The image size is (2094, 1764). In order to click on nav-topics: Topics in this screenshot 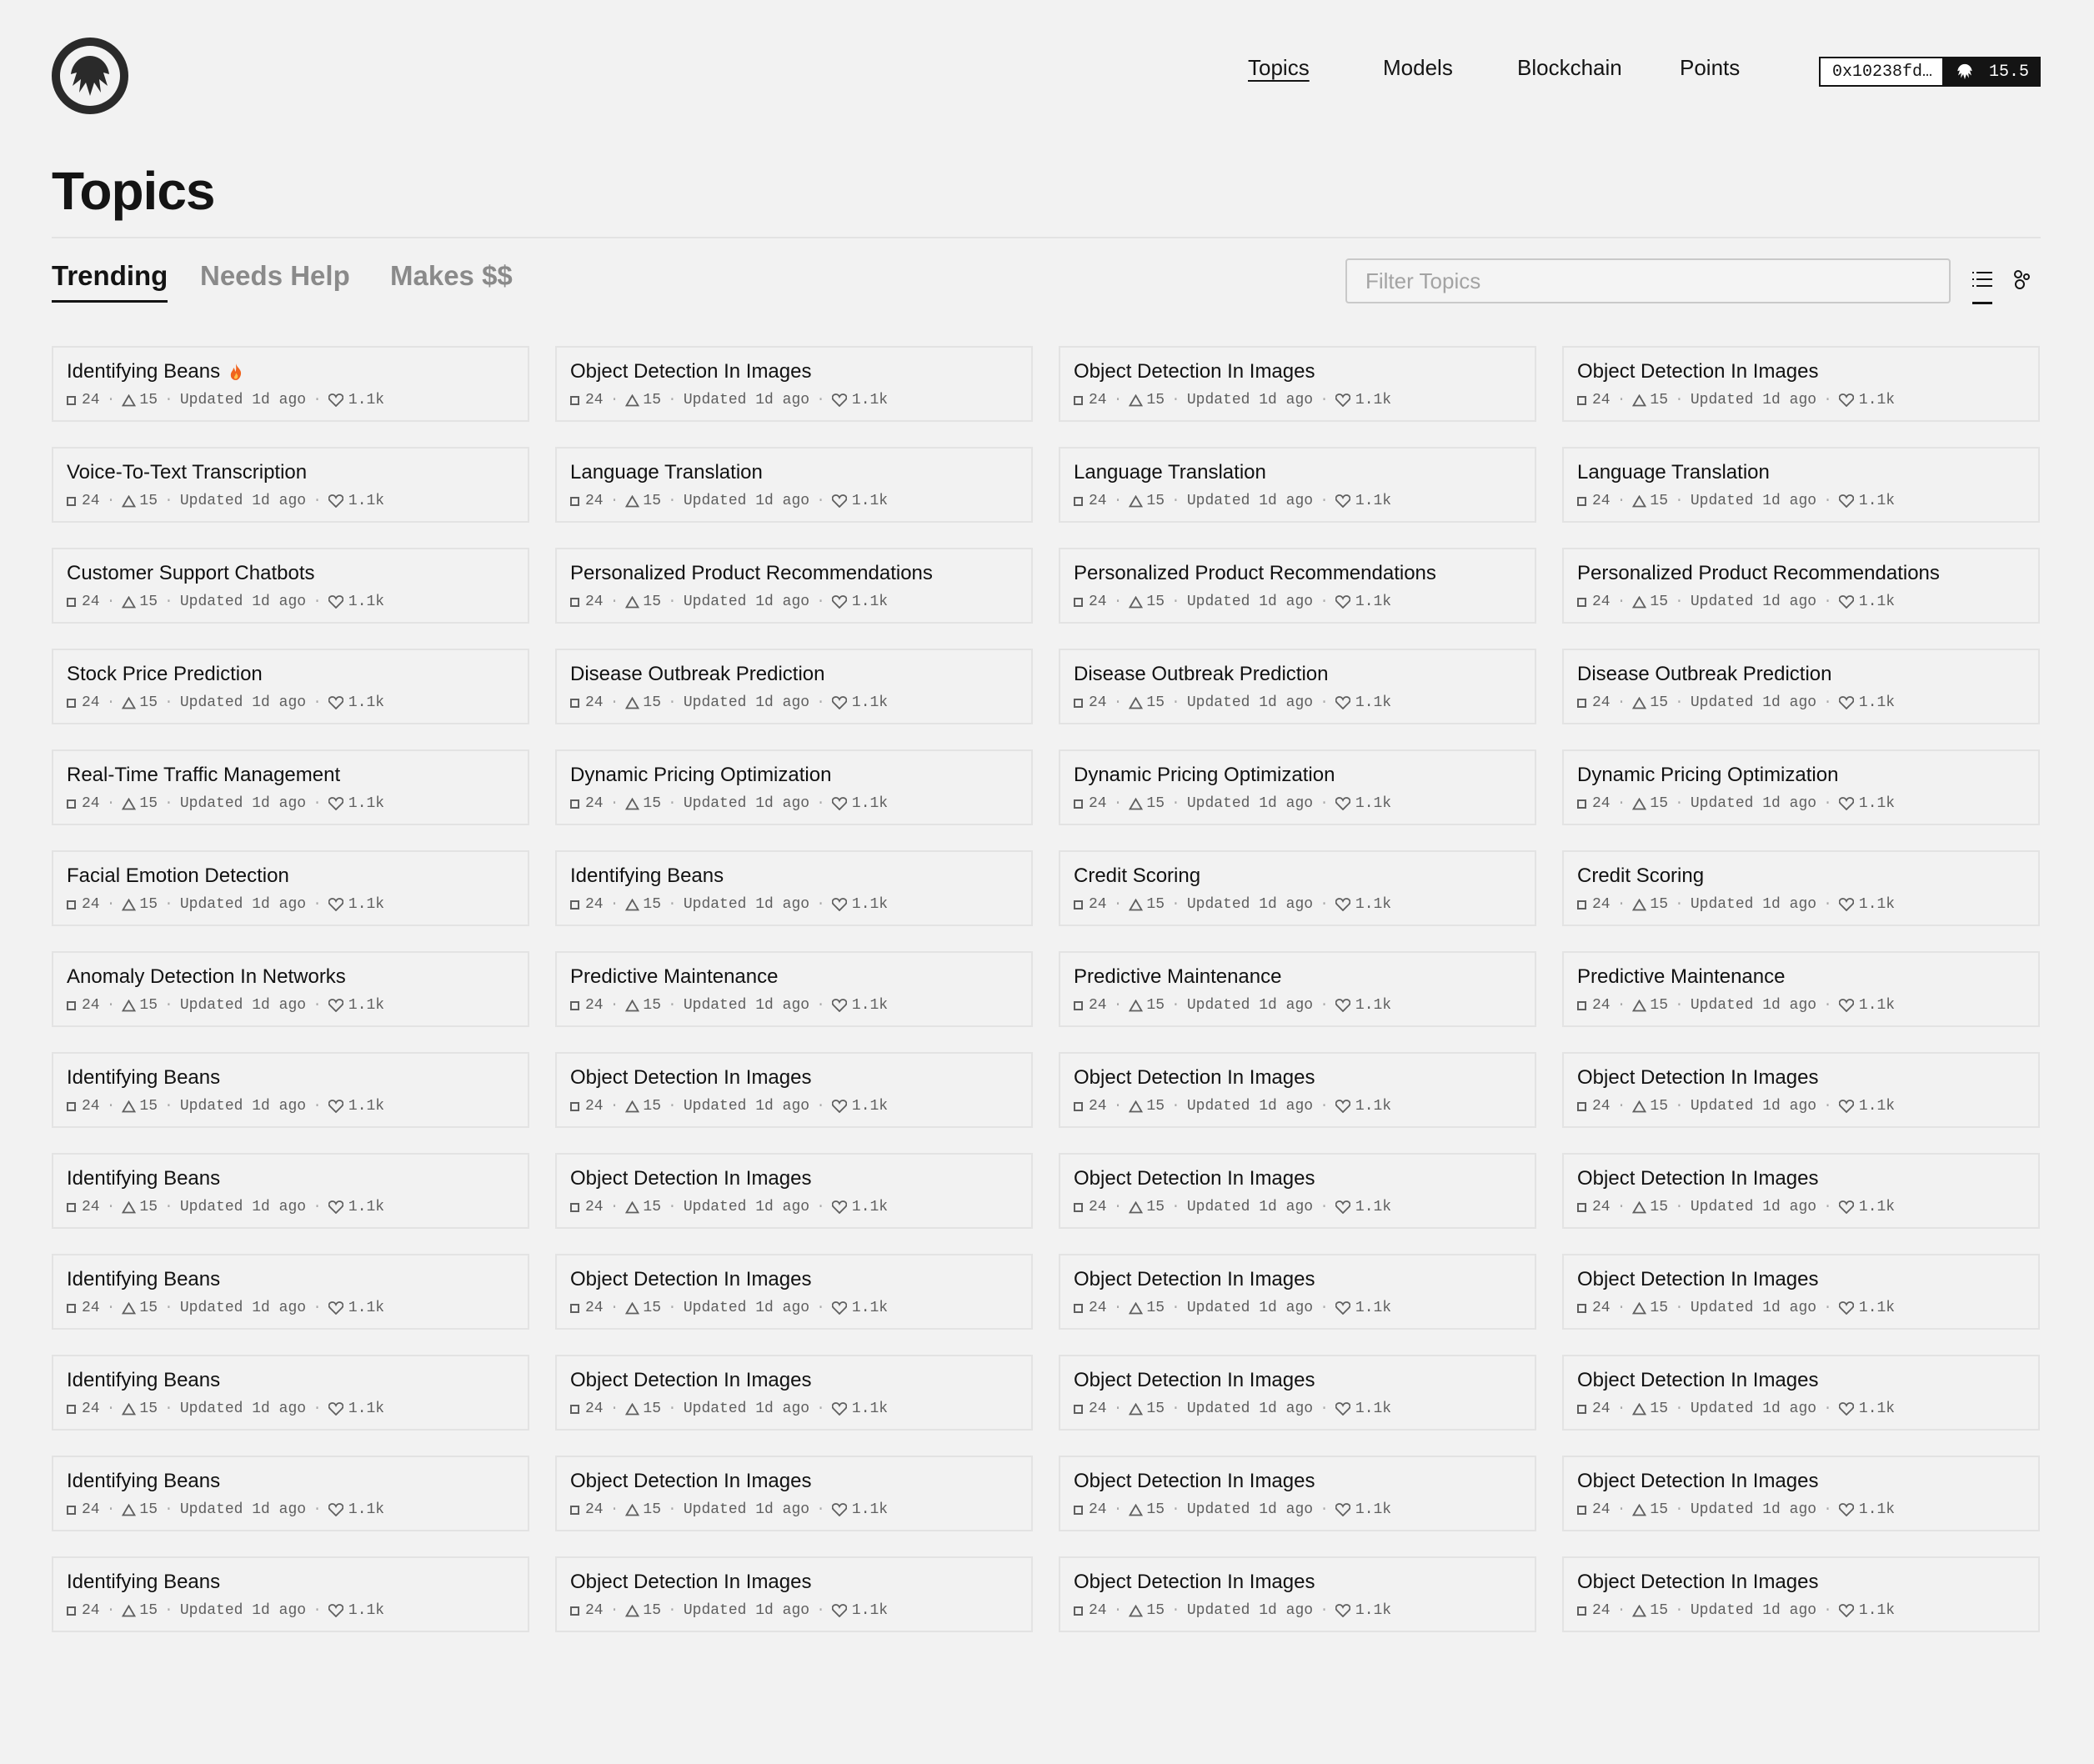, I will do `click(1279, 68)`.